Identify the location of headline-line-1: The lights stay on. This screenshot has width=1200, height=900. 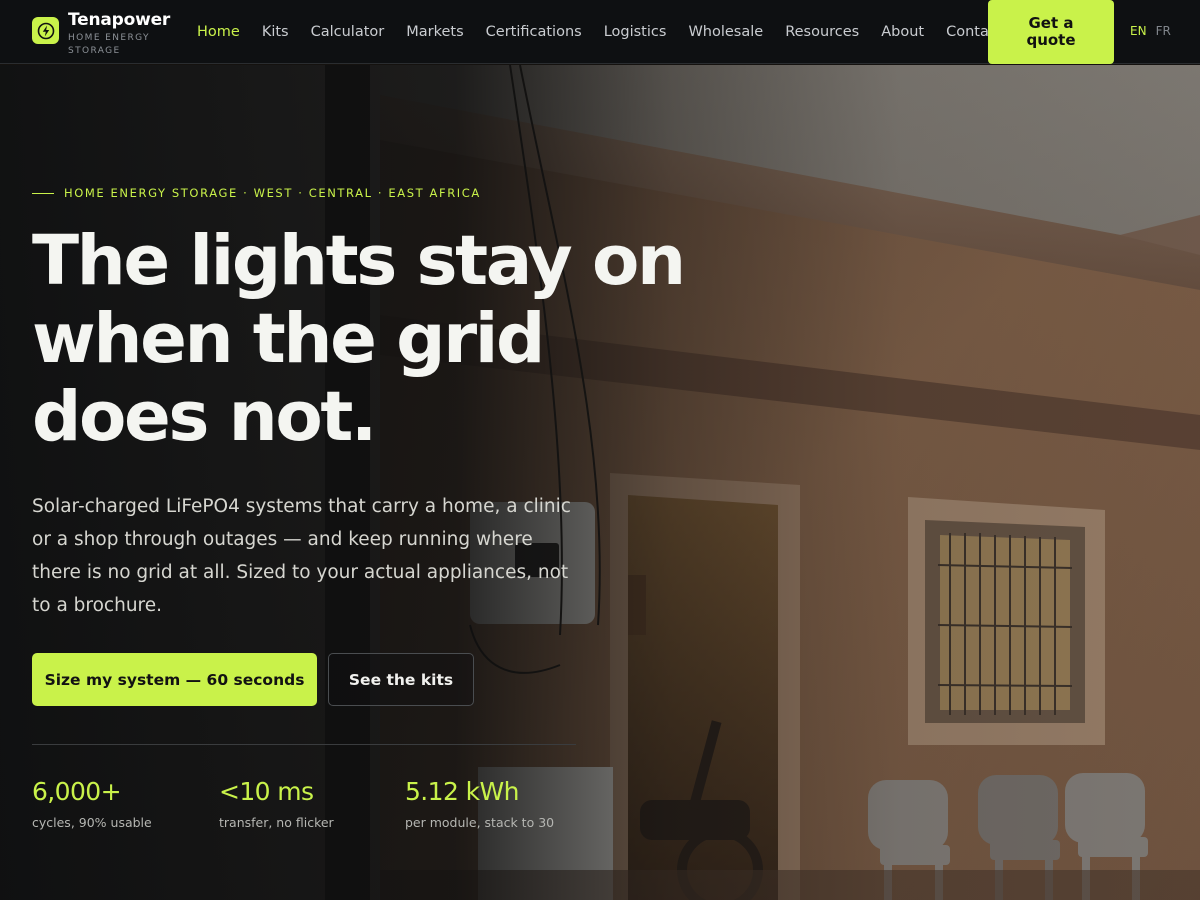
(359, 261).